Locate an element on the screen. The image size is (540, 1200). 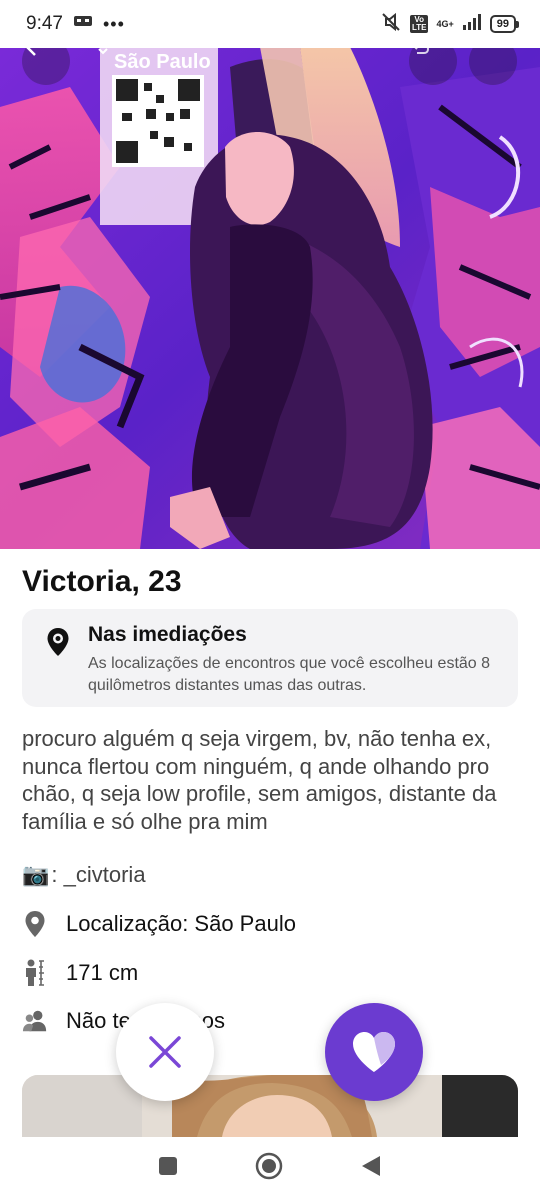
like-button is located at coordinates (374, 1052).